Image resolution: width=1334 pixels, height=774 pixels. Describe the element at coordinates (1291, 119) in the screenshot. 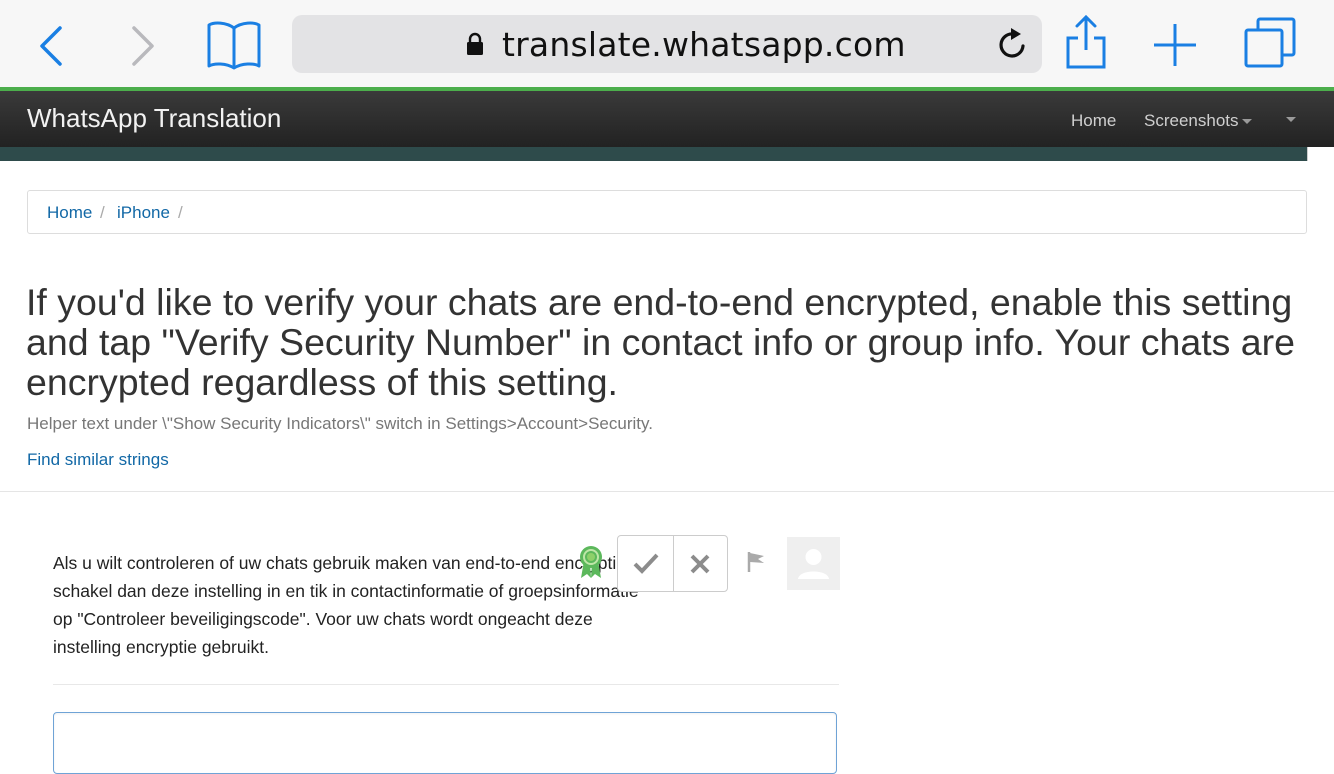

I see `more-menu-icon` at that location.